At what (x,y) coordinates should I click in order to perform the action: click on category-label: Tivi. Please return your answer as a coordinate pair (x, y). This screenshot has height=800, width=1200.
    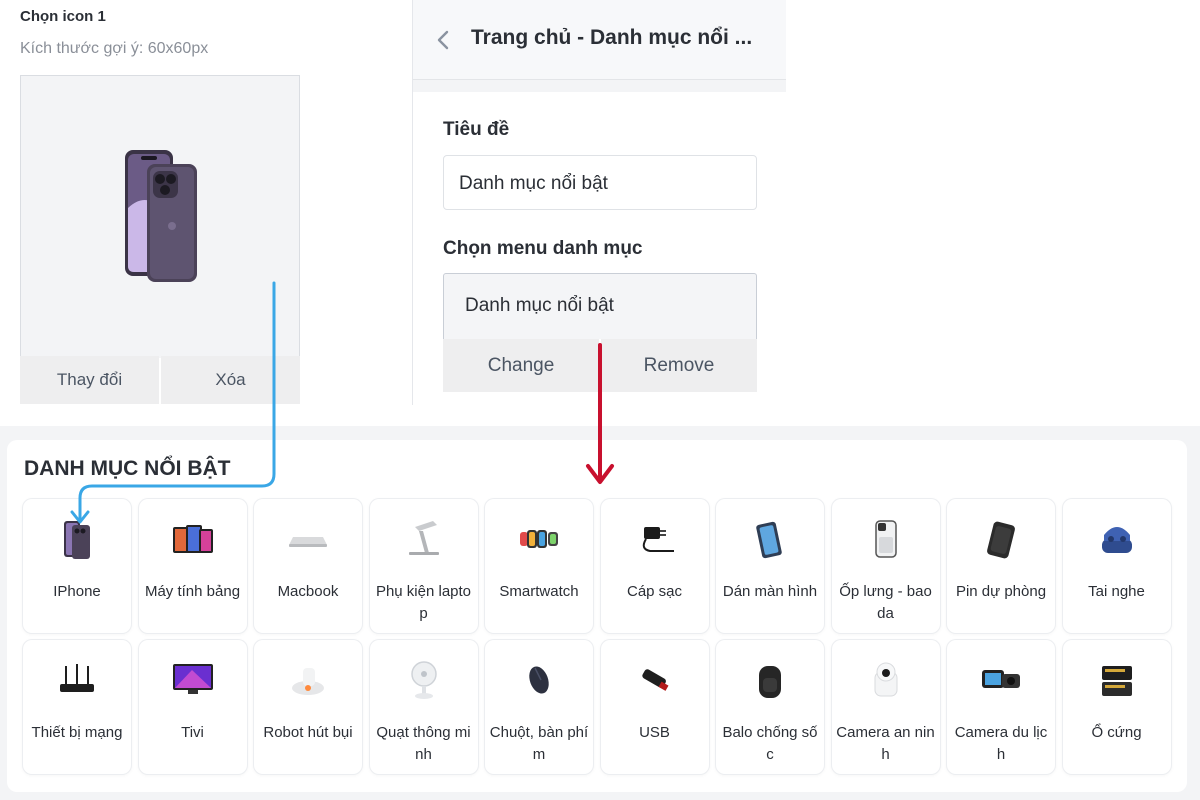
    Looking at the image, I should click on (192, 732).